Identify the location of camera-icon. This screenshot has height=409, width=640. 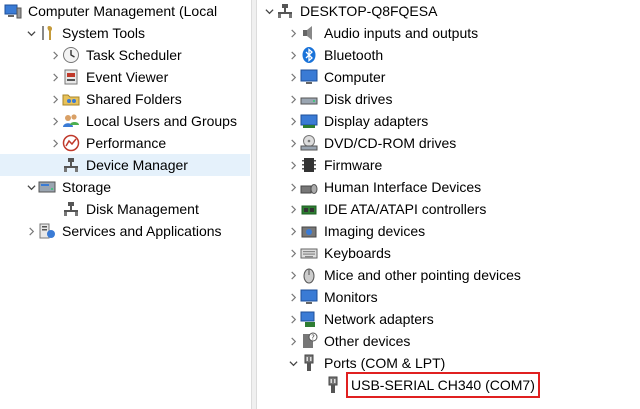
(309, 231).